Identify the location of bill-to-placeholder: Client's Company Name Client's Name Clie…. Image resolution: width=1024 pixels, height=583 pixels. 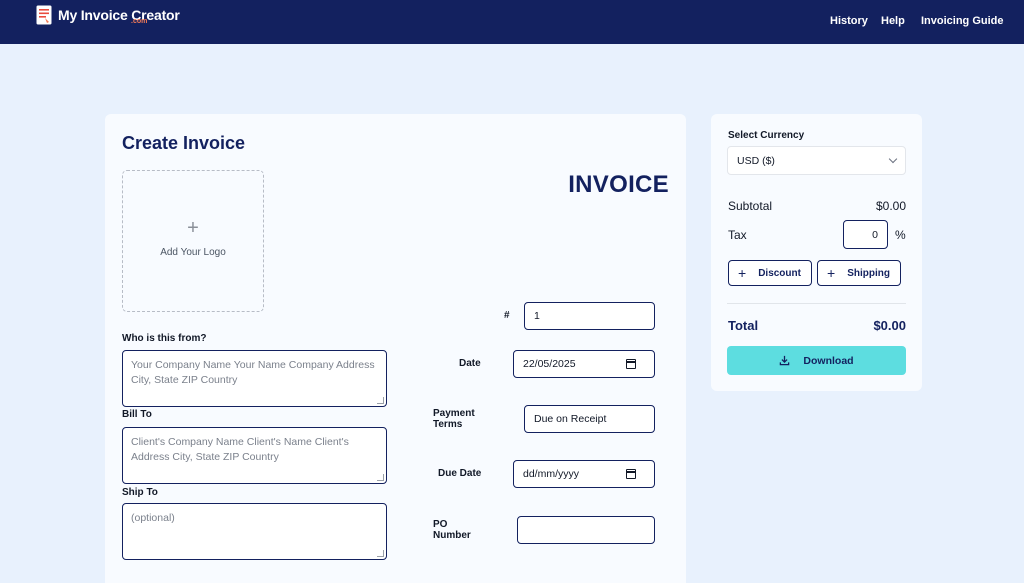
(240, 449).